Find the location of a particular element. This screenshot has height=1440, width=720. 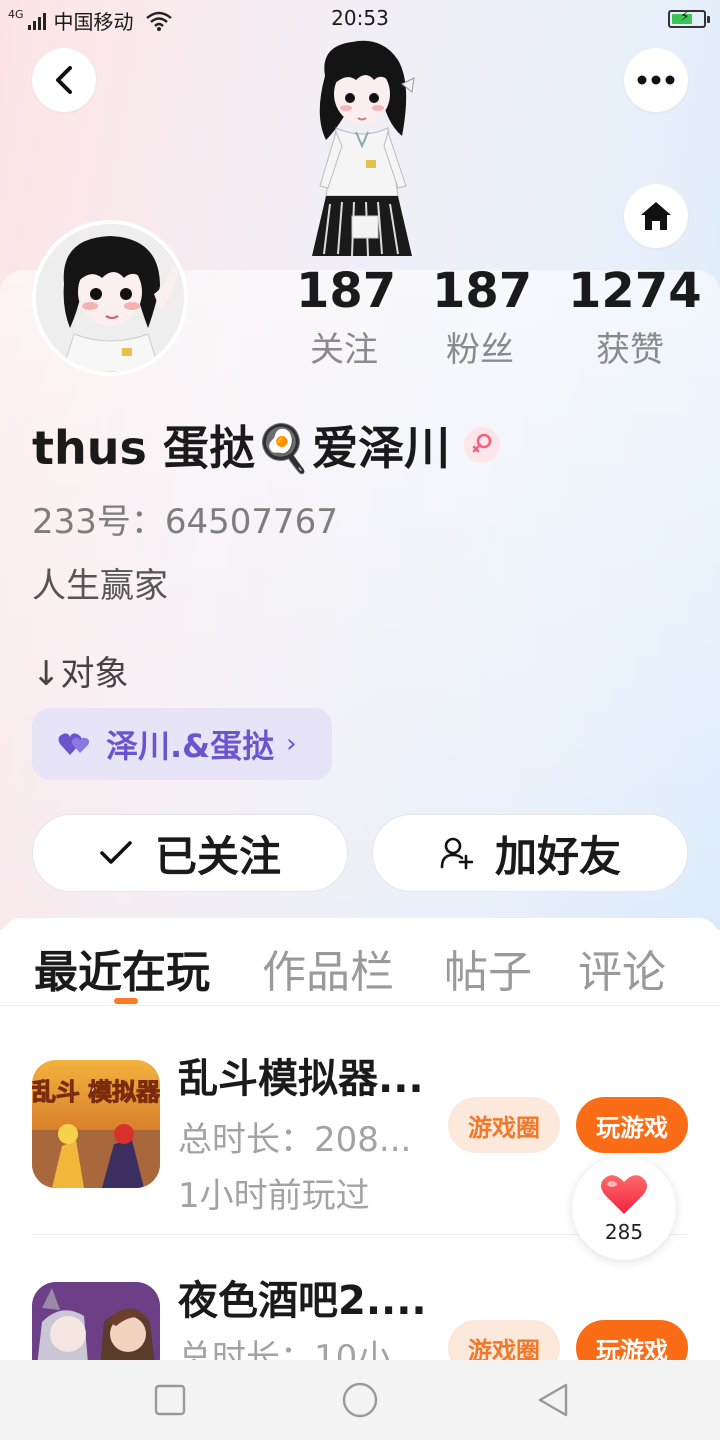

home-button is located at coordinates (656, 216).